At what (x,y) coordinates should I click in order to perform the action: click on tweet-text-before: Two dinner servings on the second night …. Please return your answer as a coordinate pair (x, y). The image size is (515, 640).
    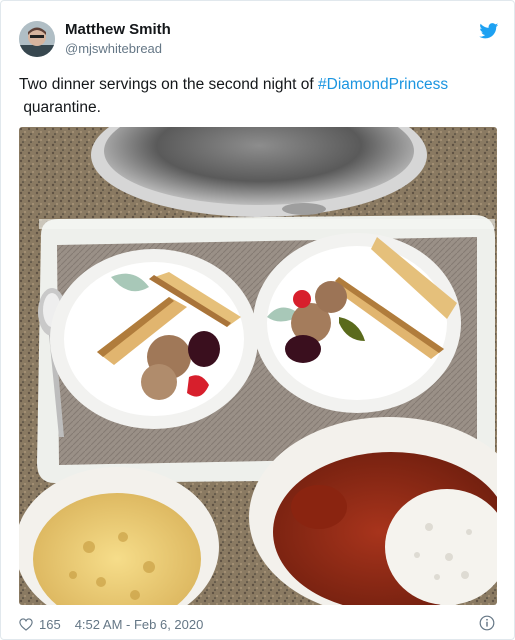
    Looking at the image, I should click on (168, 84).